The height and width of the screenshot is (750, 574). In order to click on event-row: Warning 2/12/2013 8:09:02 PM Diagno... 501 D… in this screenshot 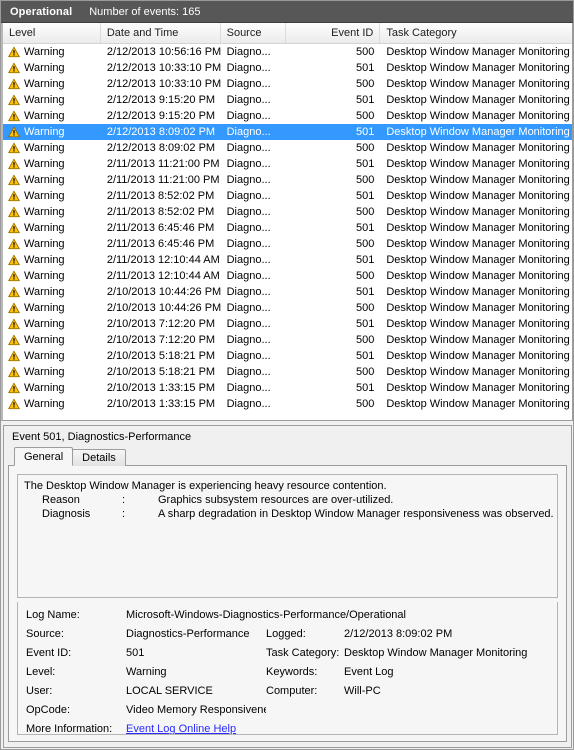, I will do `click(287, 132)`.